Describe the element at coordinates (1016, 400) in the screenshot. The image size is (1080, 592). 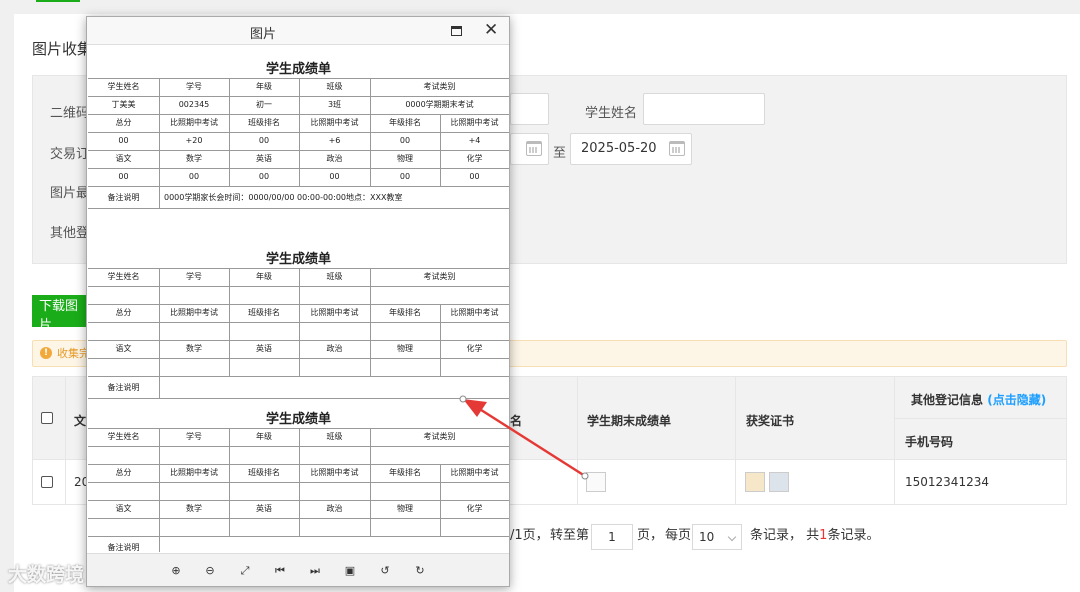
I see `hide-other-info-link: (点击隐藏)` at that location.